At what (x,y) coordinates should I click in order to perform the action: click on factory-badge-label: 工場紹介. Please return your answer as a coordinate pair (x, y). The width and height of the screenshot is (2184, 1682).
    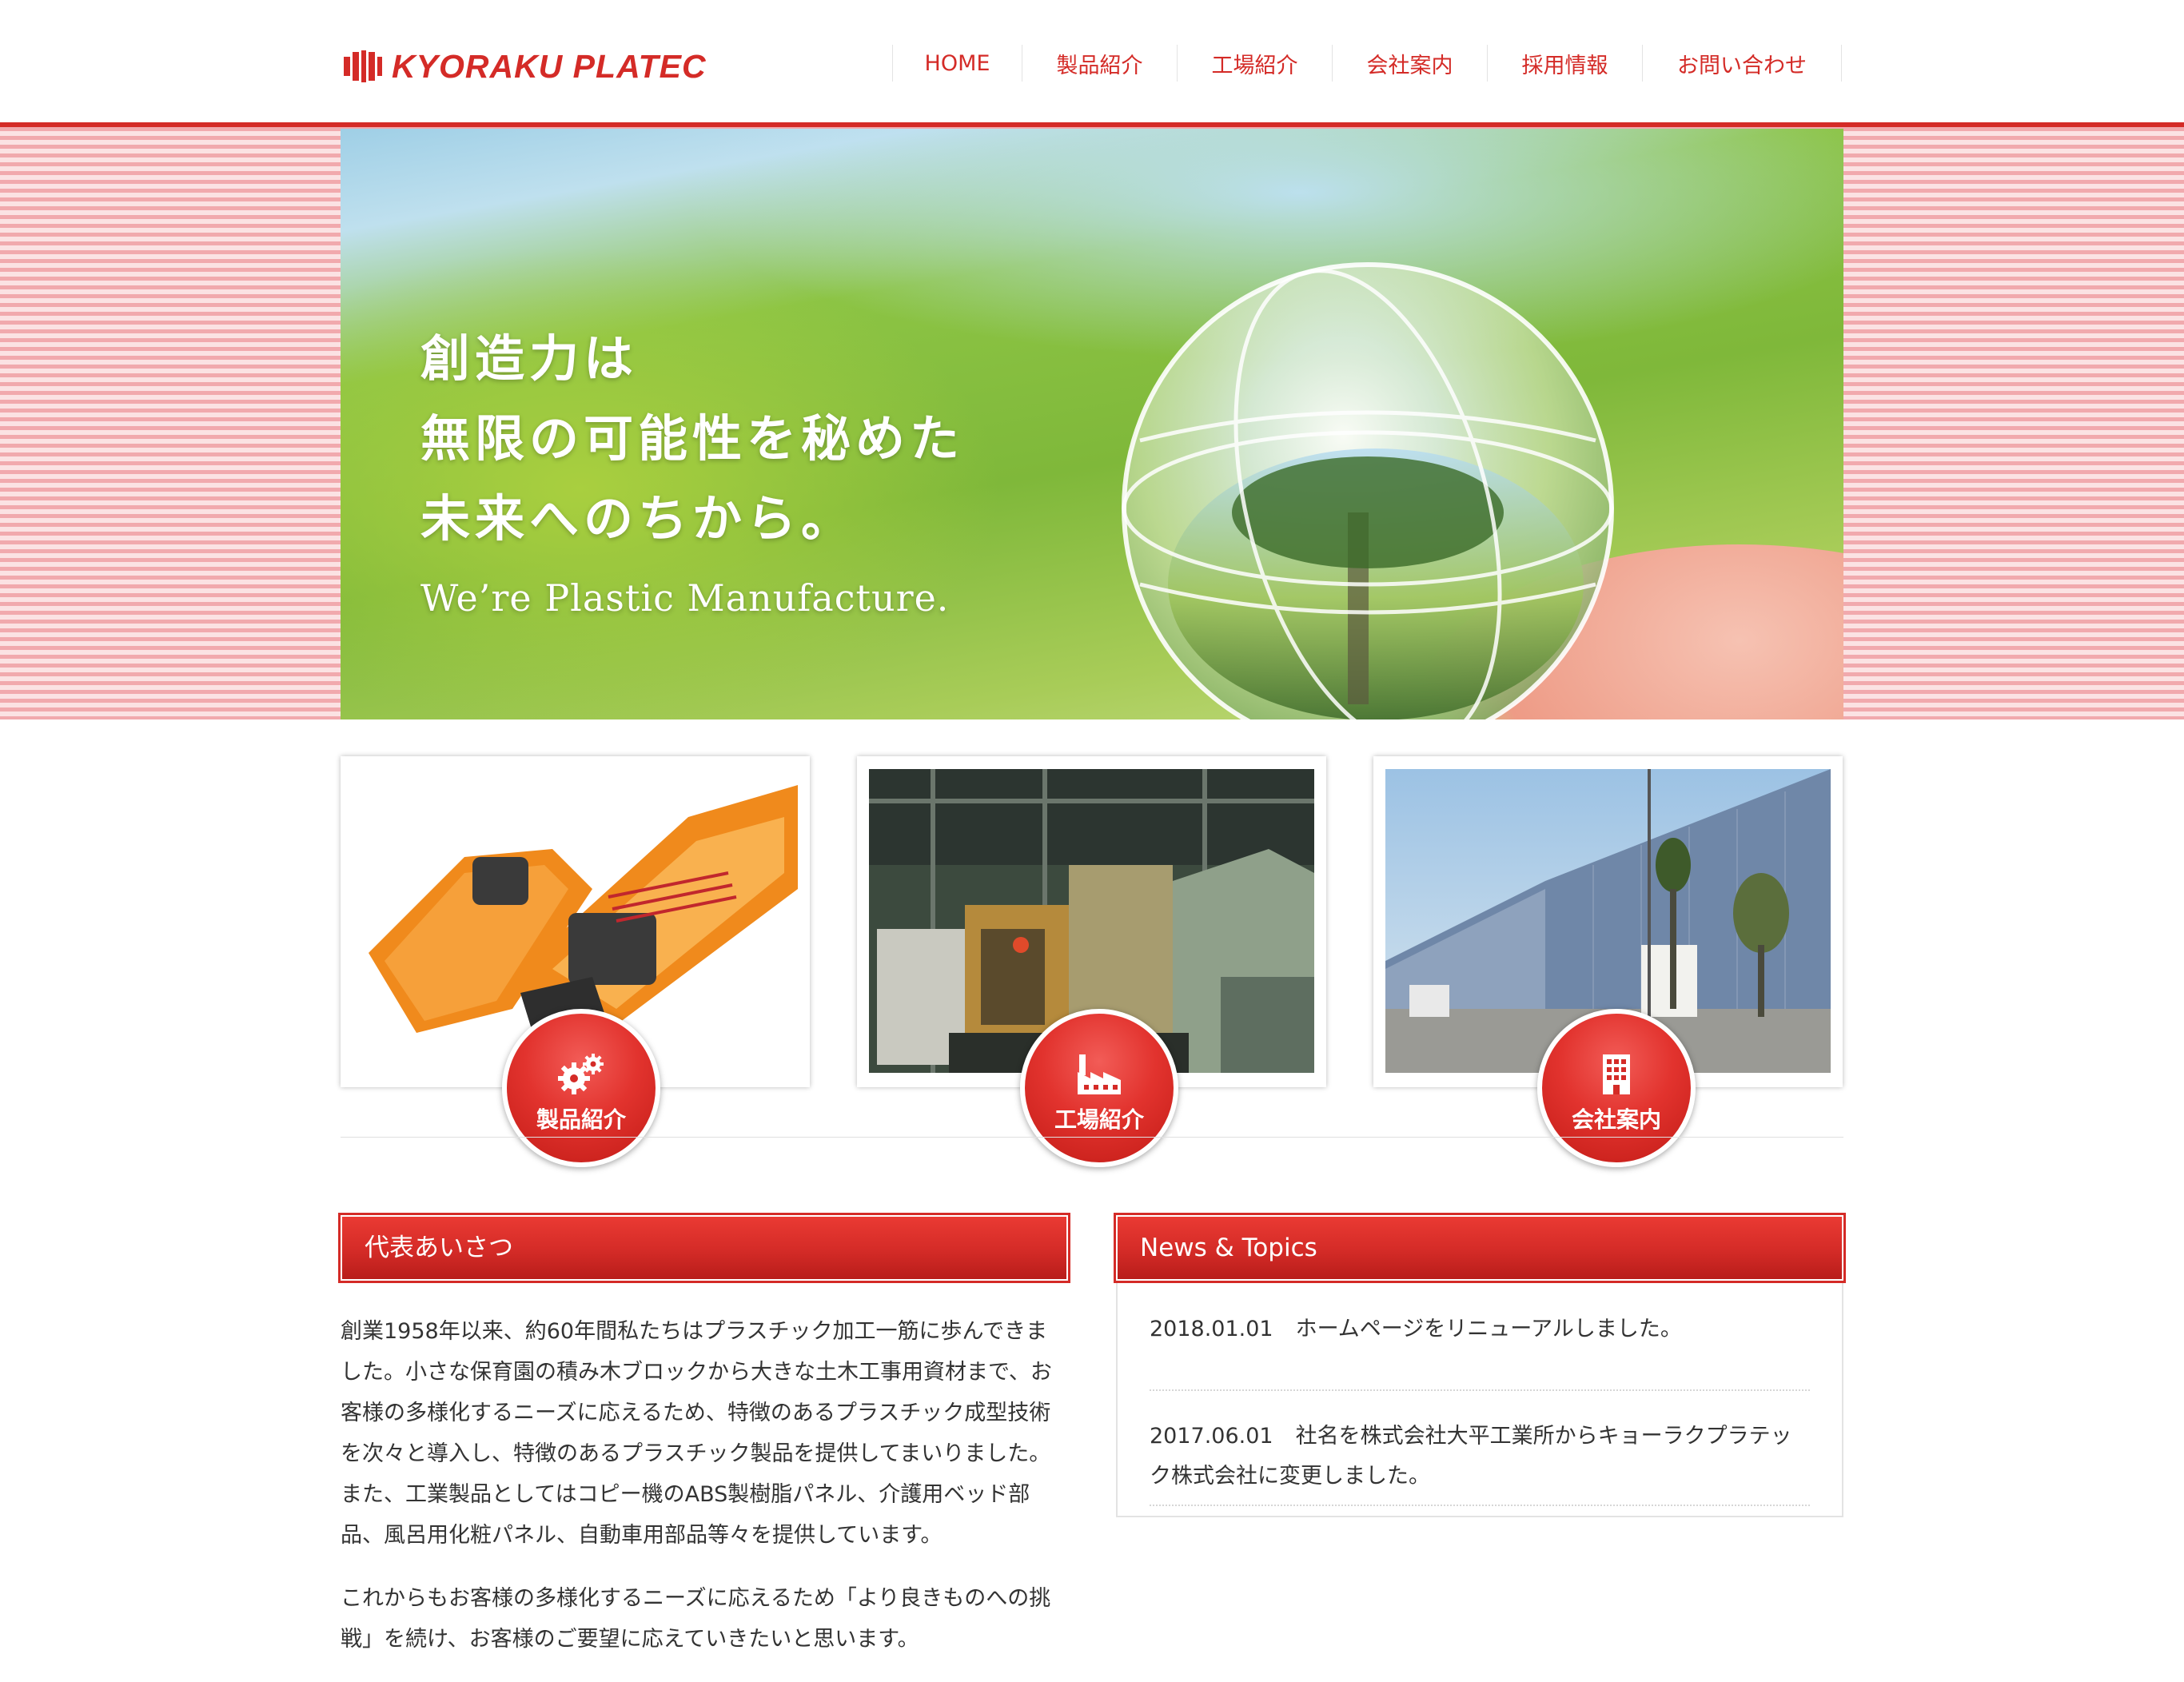
    Looking at the image, I should click on (1099, 1119).